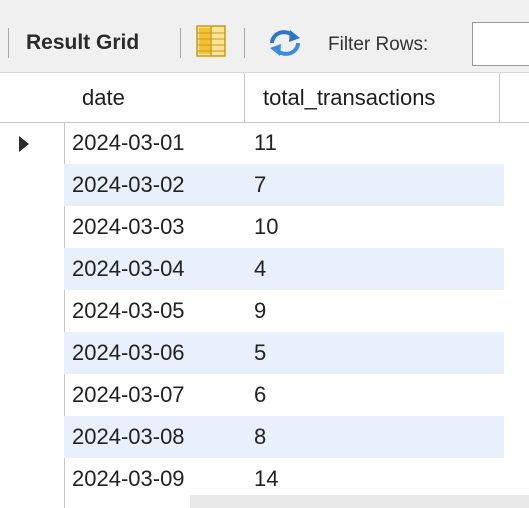  What do you see at coordinates (284, 269) in the screenshot?
I see `table-row: 2024-03-04 4` at bounding box center [284, 269].